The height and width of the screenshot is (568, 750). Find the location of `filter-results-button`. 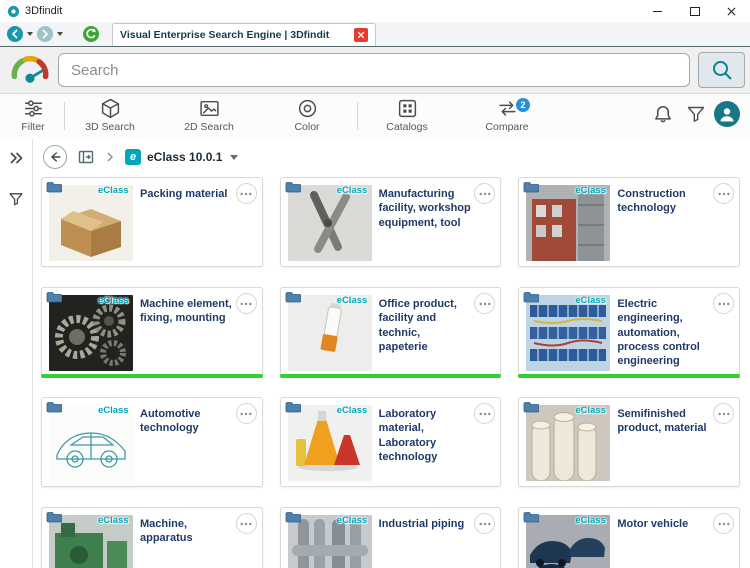

filter-results-button is located at coordinates (697, 115).